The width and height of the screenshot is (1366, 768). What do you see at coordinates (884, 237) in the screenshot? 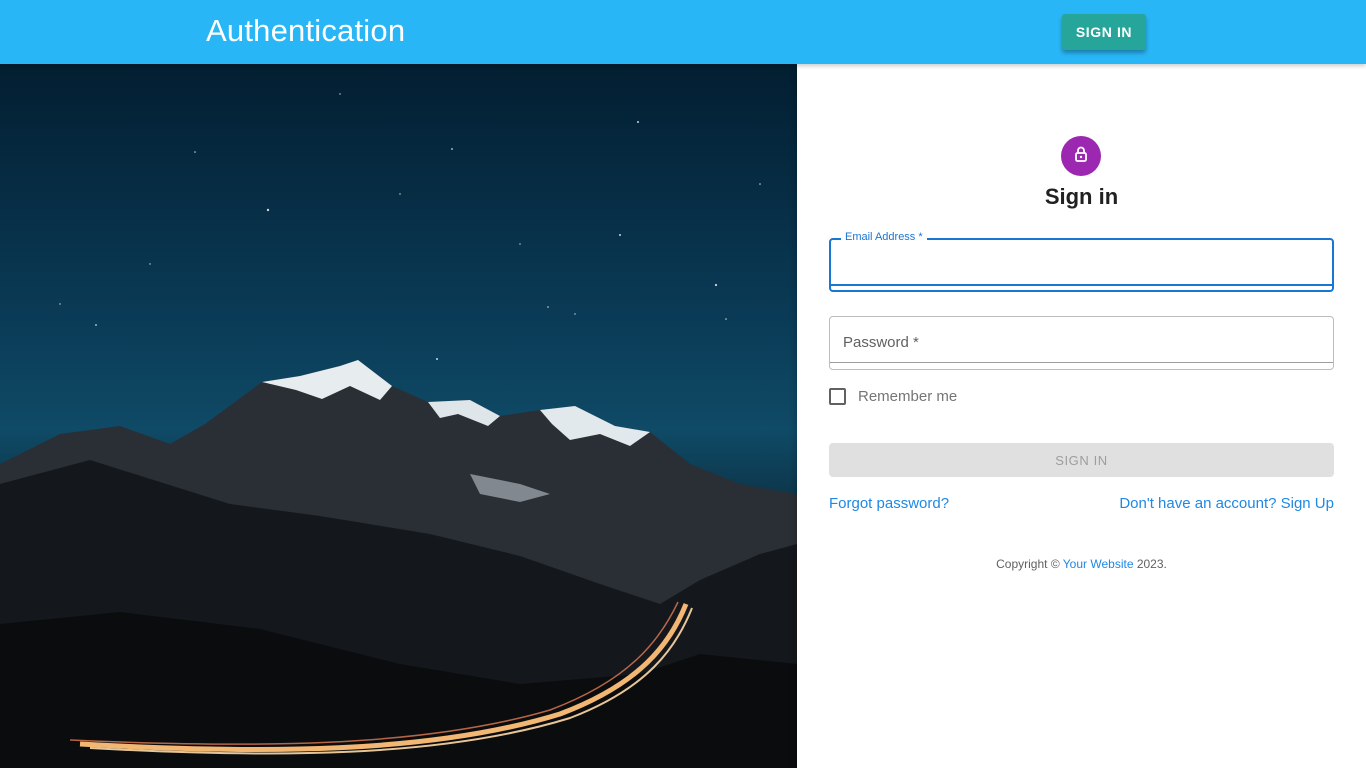
I see `email-label: Email Address *` at bounding box center [884, 237].